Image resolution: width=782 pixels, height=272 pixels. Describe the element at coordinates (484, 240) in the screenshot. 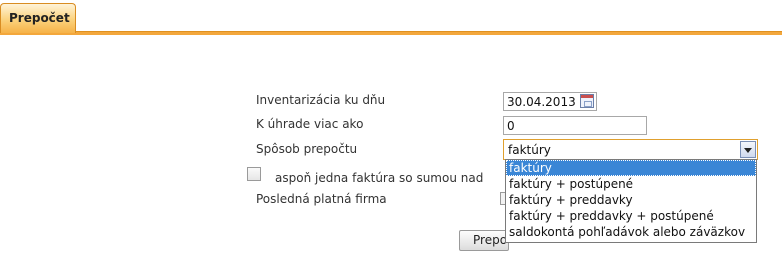

I see `recalculate-button: Prepočet` at that location.